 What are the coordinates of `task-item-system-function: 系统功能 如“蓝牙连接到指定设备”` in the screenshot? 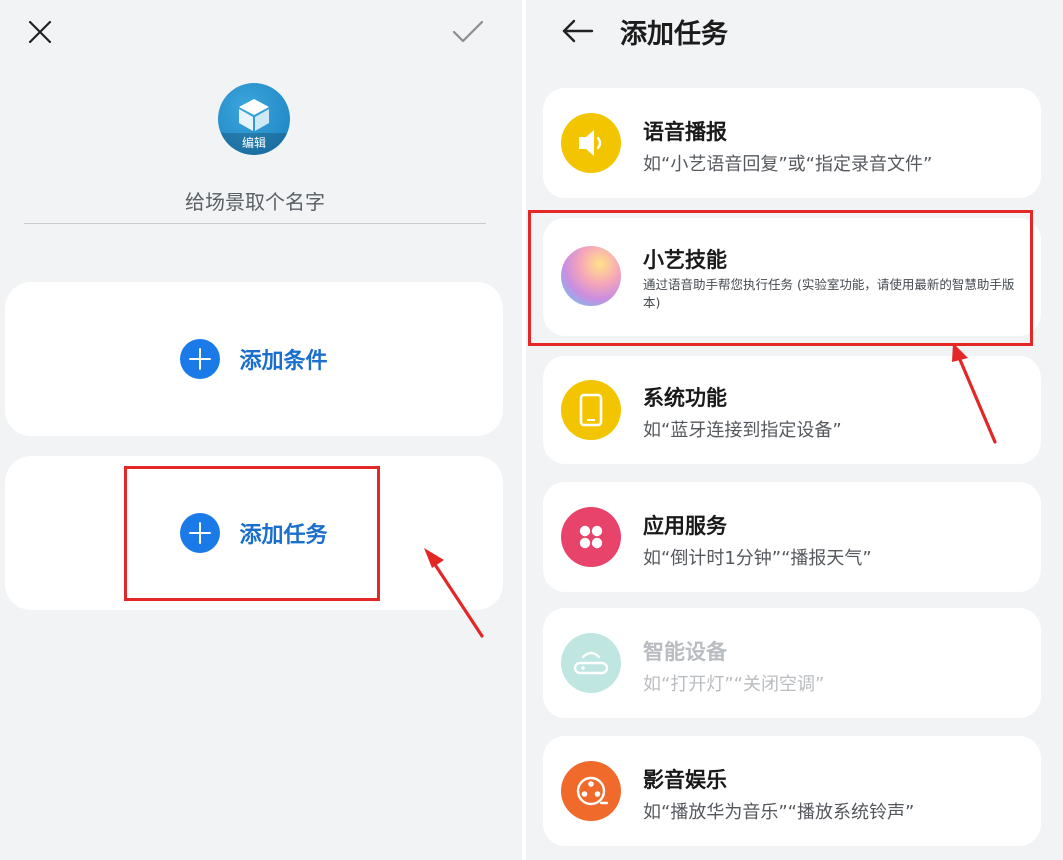 It's located at (792, 410).